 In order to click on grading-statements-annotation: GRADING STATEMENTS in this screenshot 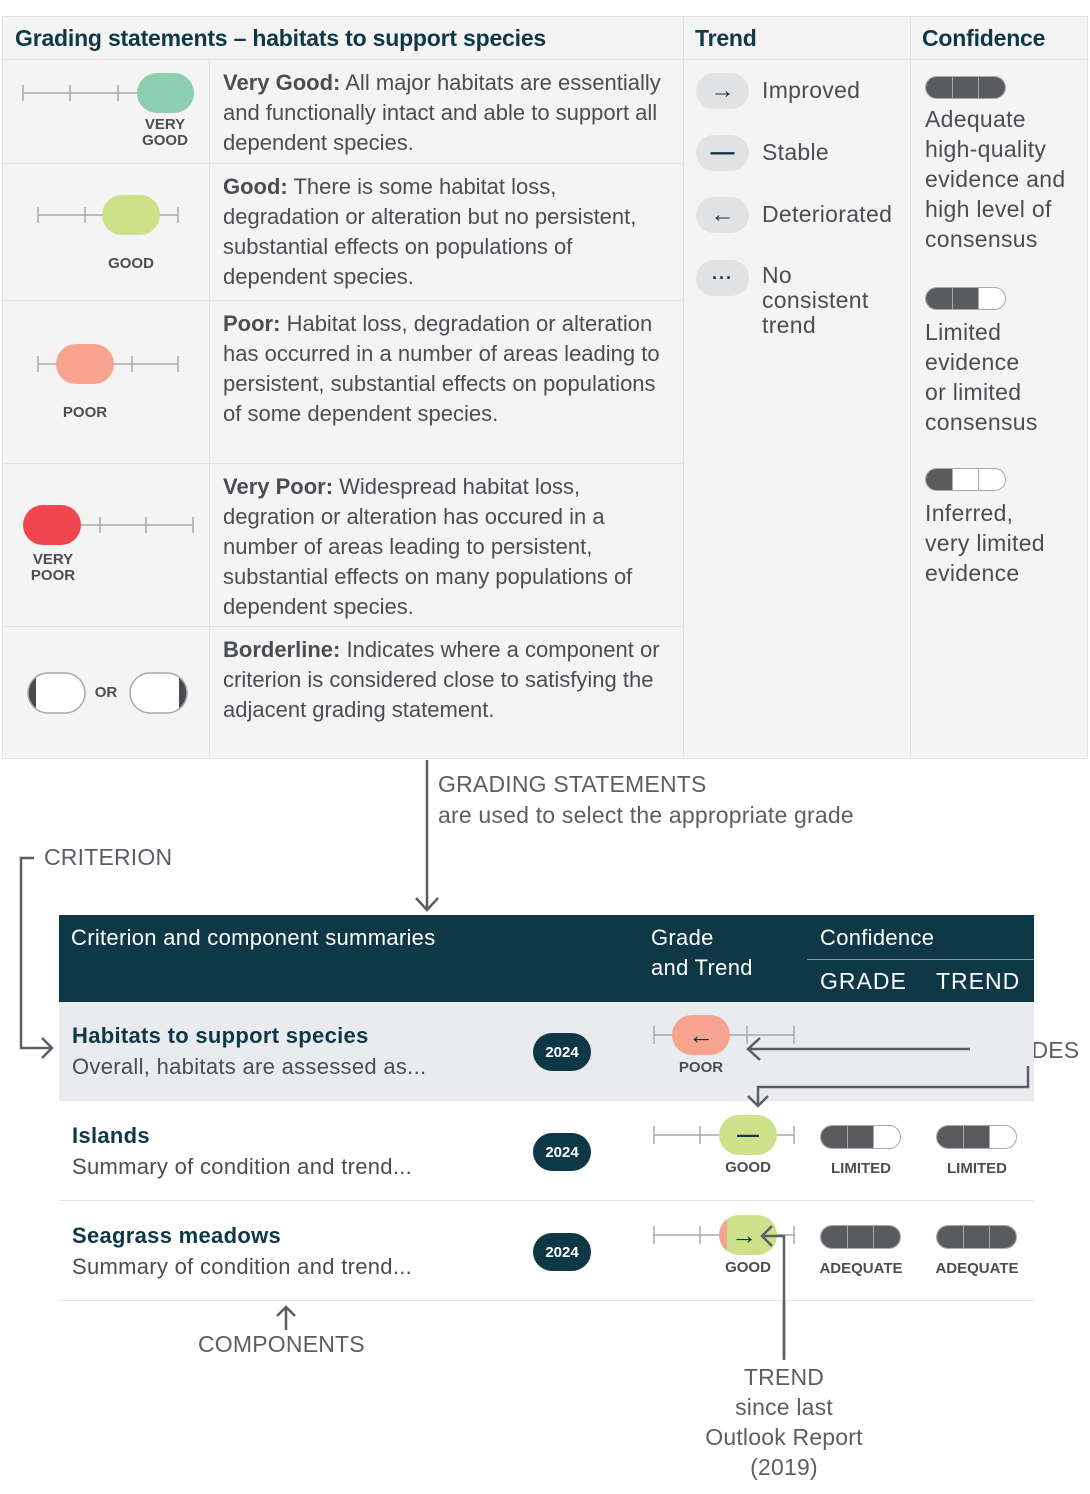, I will do `click(572, 784)`.